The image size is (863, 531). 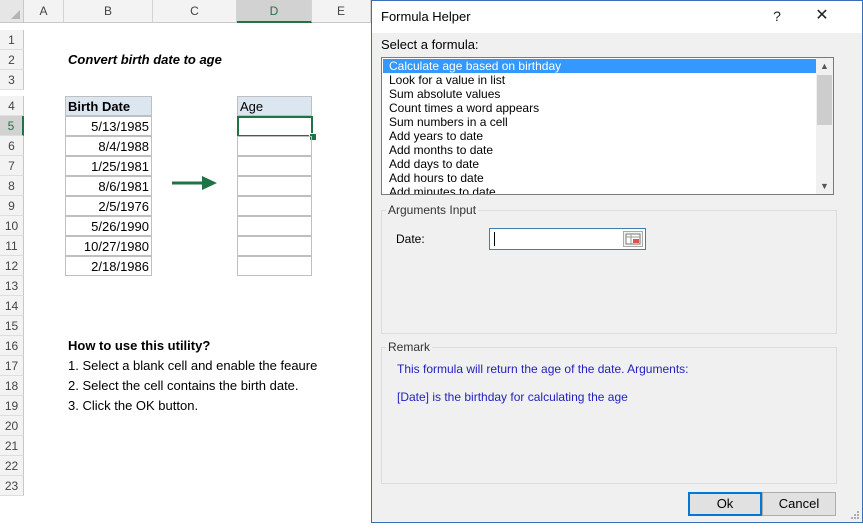 I want to click on right-arrow-icon, so click(x=194, y=183).